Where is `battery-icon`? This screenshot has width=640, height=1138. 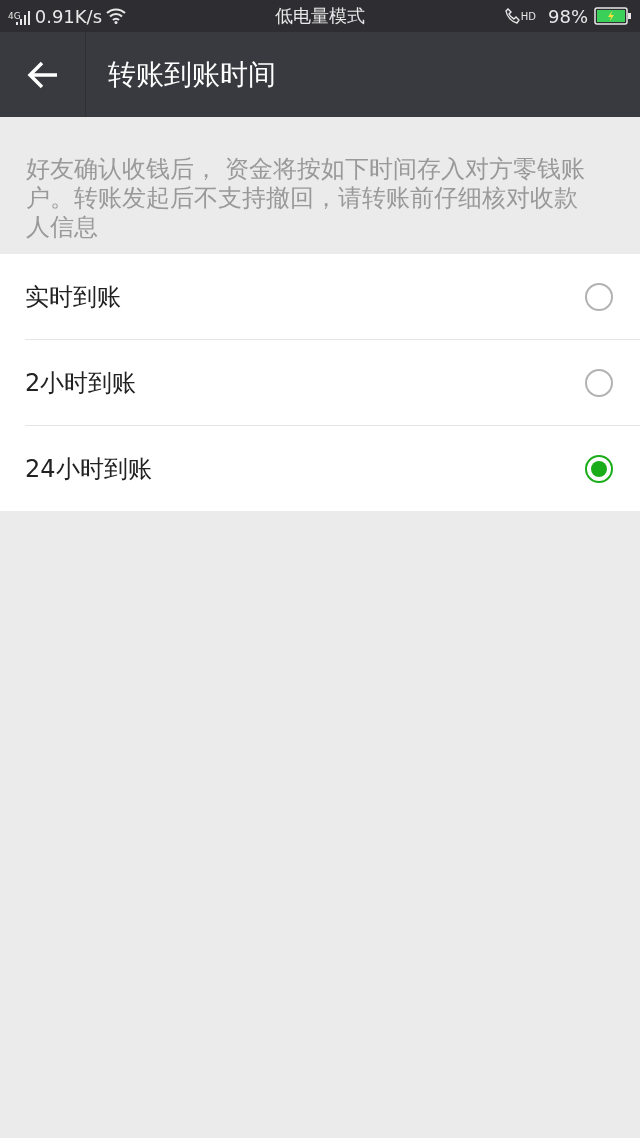
battery-icon is located at coordinates (613, 16).